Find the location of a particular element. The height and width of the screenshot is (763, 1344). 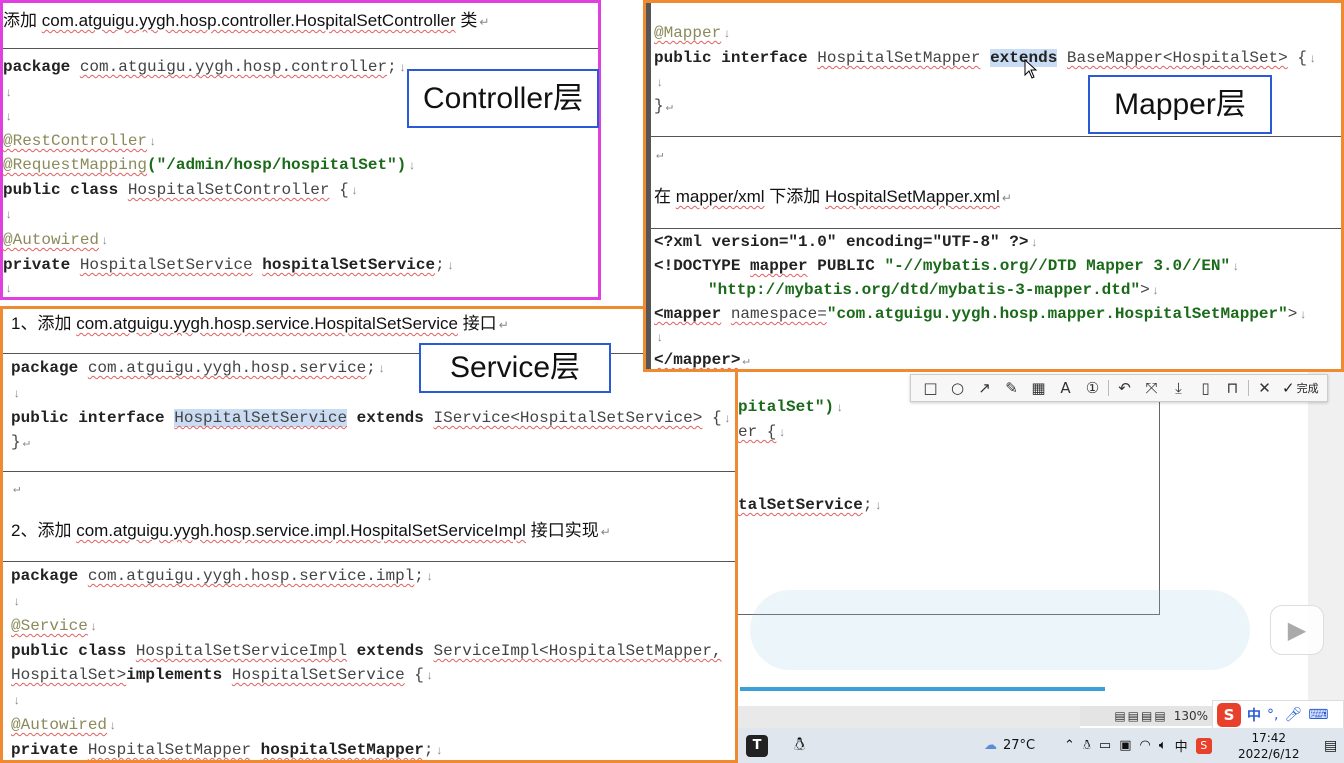

phone-icon: ▯ is located at coordinates (1205, 388).